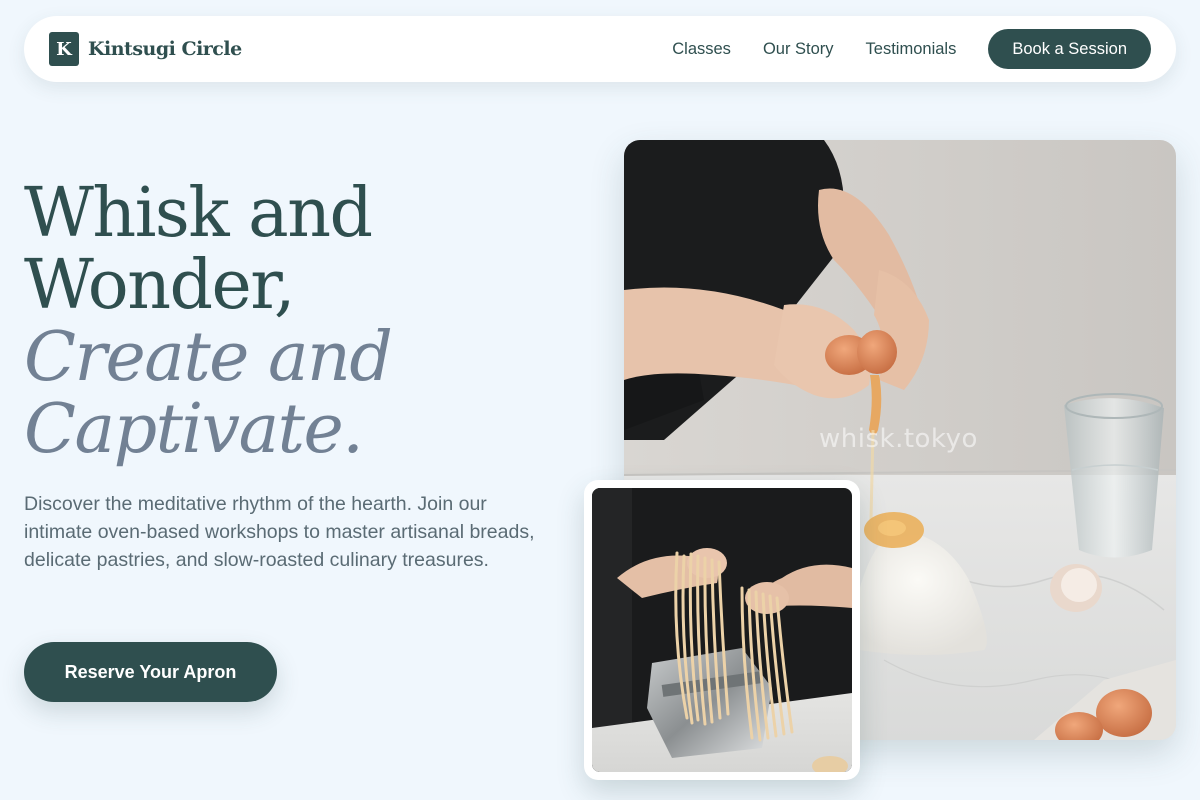 This screenshot has height=800, width=1200. Describe the element at coordinates (150, 672) in the screenshot. I see `reserve-apron-button: Reserve Your Apron` at that location.